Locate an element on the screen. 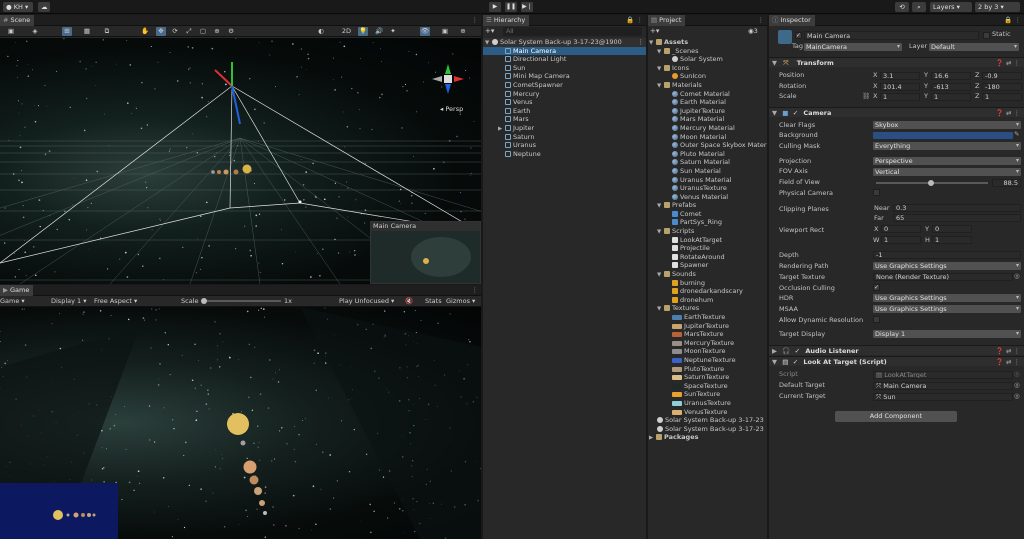 This screenshot has width=1024, height=539. hierarchy-item: Neptune is located at coordinates (564, 154).